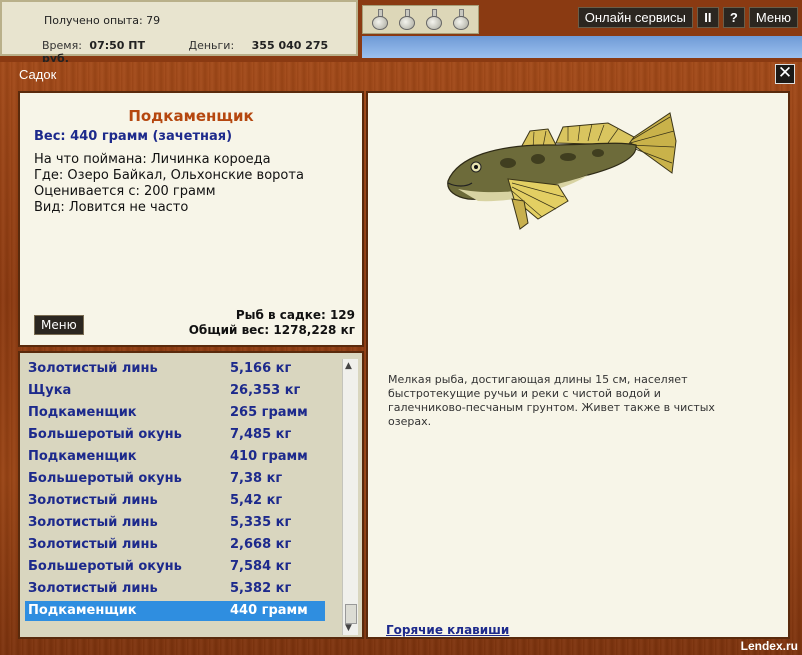 The width and height of the screenshot is (802, 655). What do you see at coordinates (420, 19) in the screenshot?
I see `potions-bar` at bounding box center [420, 19].